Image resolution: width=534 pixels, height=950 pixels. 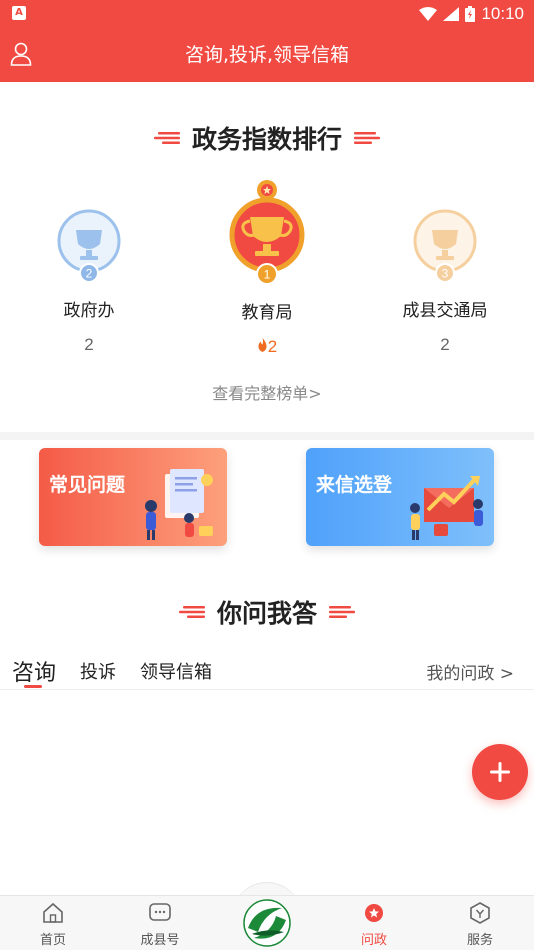 What do you see at coordinates (179, 504) in the screenshot?
I see `faq-illustration-icon` at bounding box center [179, 504].